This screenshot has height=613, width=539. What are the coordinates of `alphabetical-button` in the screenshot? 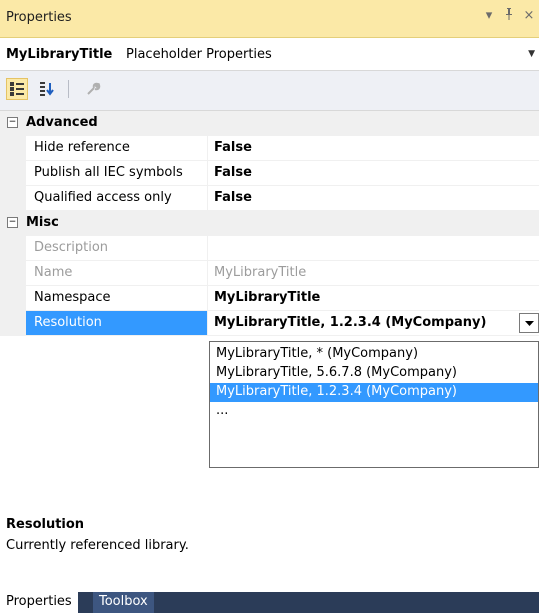 It's located at (47, 89).